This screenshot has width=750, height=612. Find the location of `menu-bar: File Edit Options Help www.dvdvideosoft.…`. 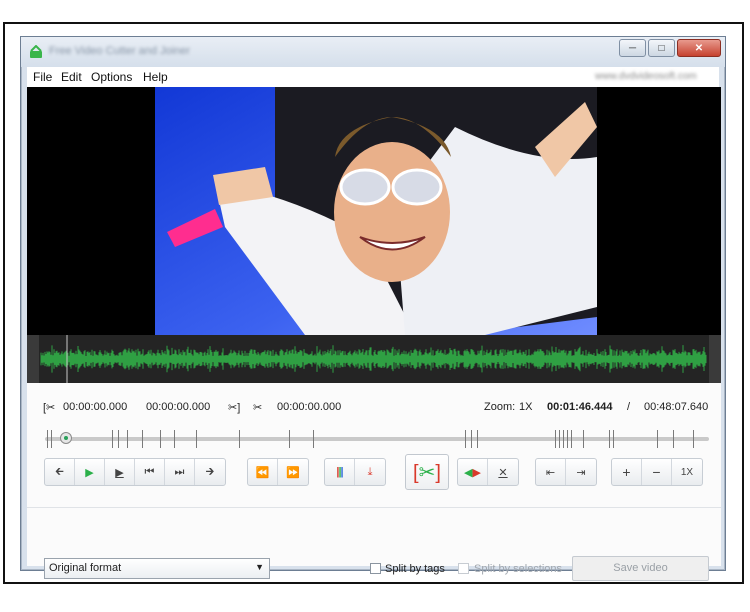

menu-bar: File Edit Options Help www.dvdvideosoft.… is located at coordinates (373, 77).